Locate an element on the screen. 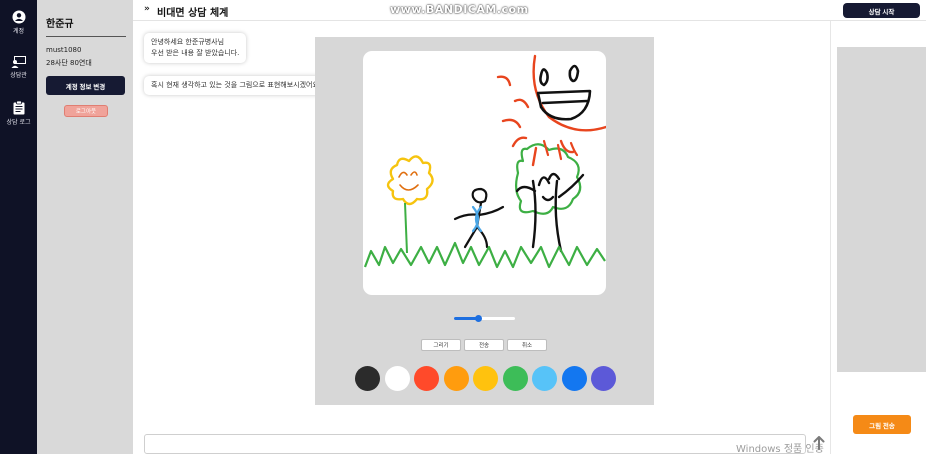 The height and width of the screenshot is (454, 926). side-panel is located at coordinates (881, 209).